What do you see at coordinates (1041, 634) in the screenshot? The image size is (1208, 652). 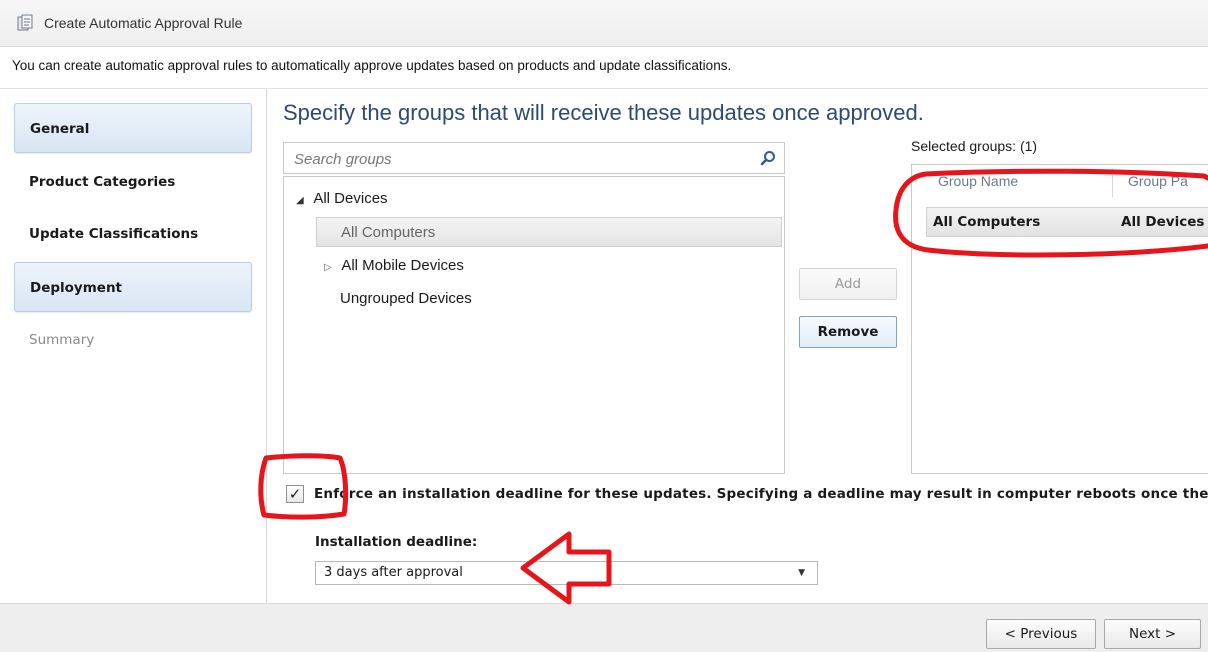 I see `previous-button: < Previous` at bounding box center [1041, 634].